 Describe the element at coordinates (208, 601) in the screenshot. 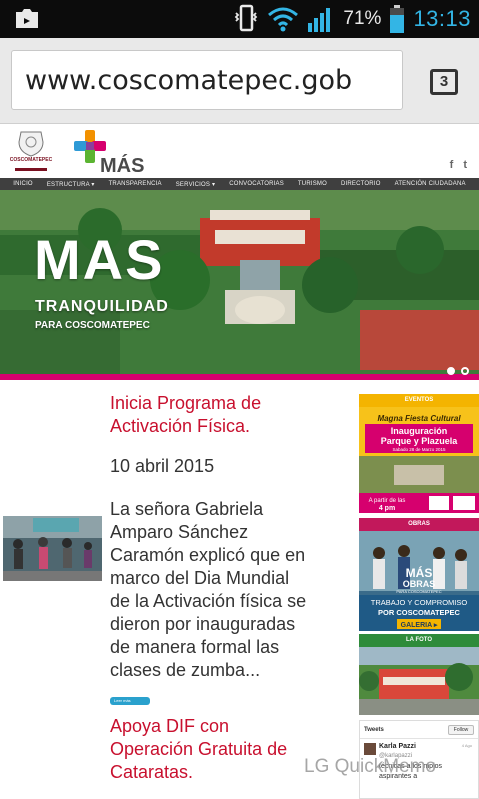

I see `excerpt-line: de la Activación física se` at that location.